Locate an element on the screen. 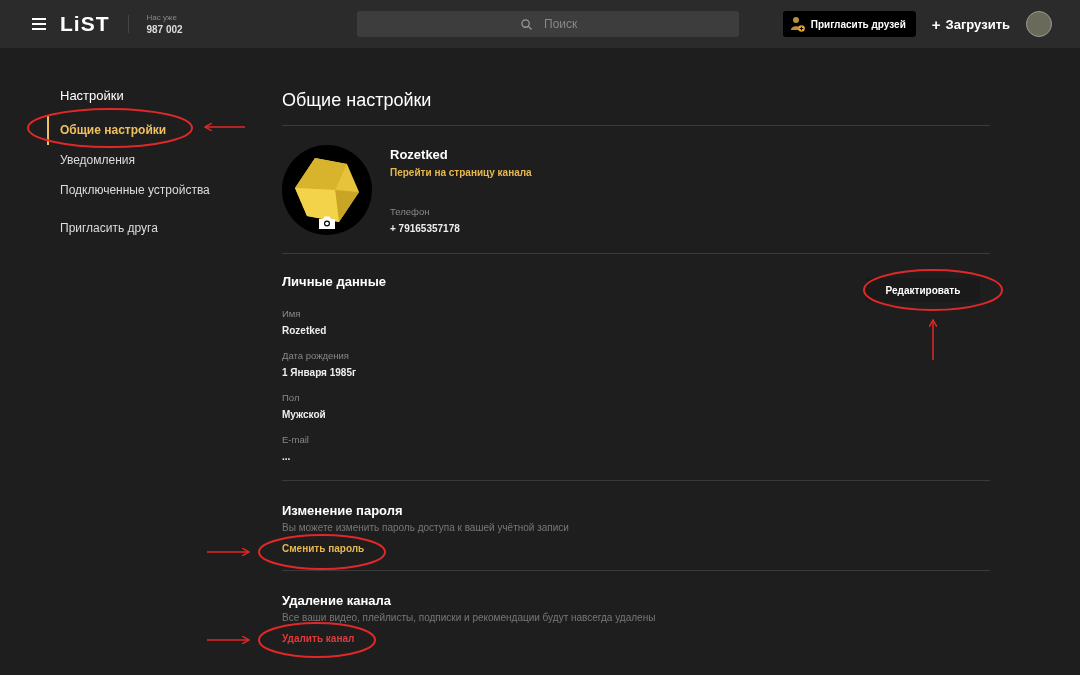  avatar-circle is located at coordinates (1039, 24).